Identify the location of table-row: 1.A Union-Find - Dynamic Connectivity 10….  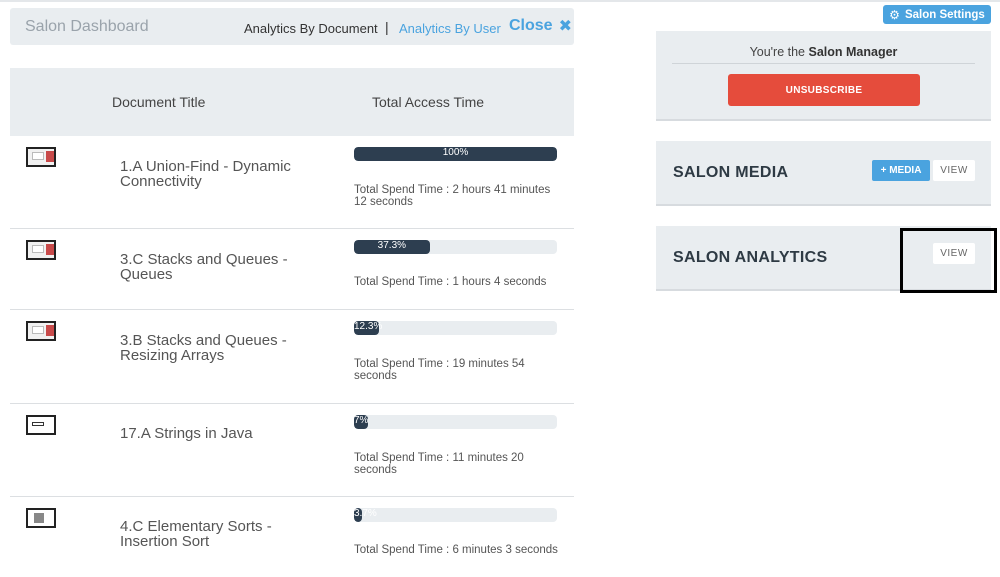
(292, 182).